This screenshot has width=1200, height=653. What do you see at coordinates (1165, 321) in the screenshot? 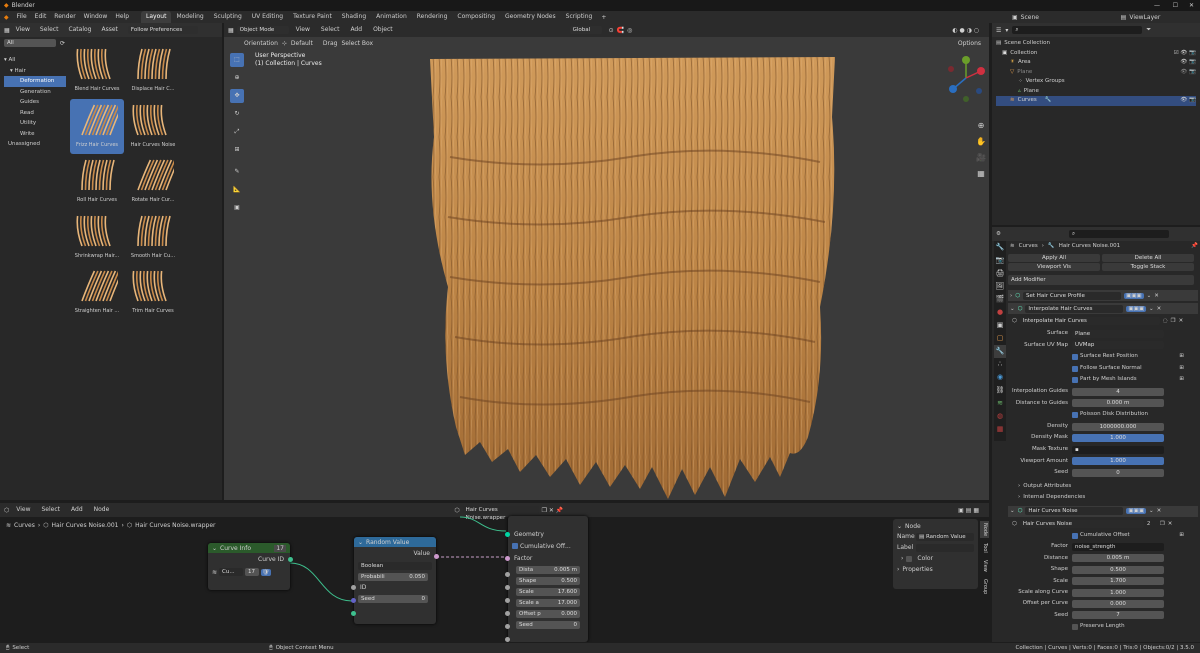
I see `fake-user-icon: ◌` at bounding box center [1165, 321].